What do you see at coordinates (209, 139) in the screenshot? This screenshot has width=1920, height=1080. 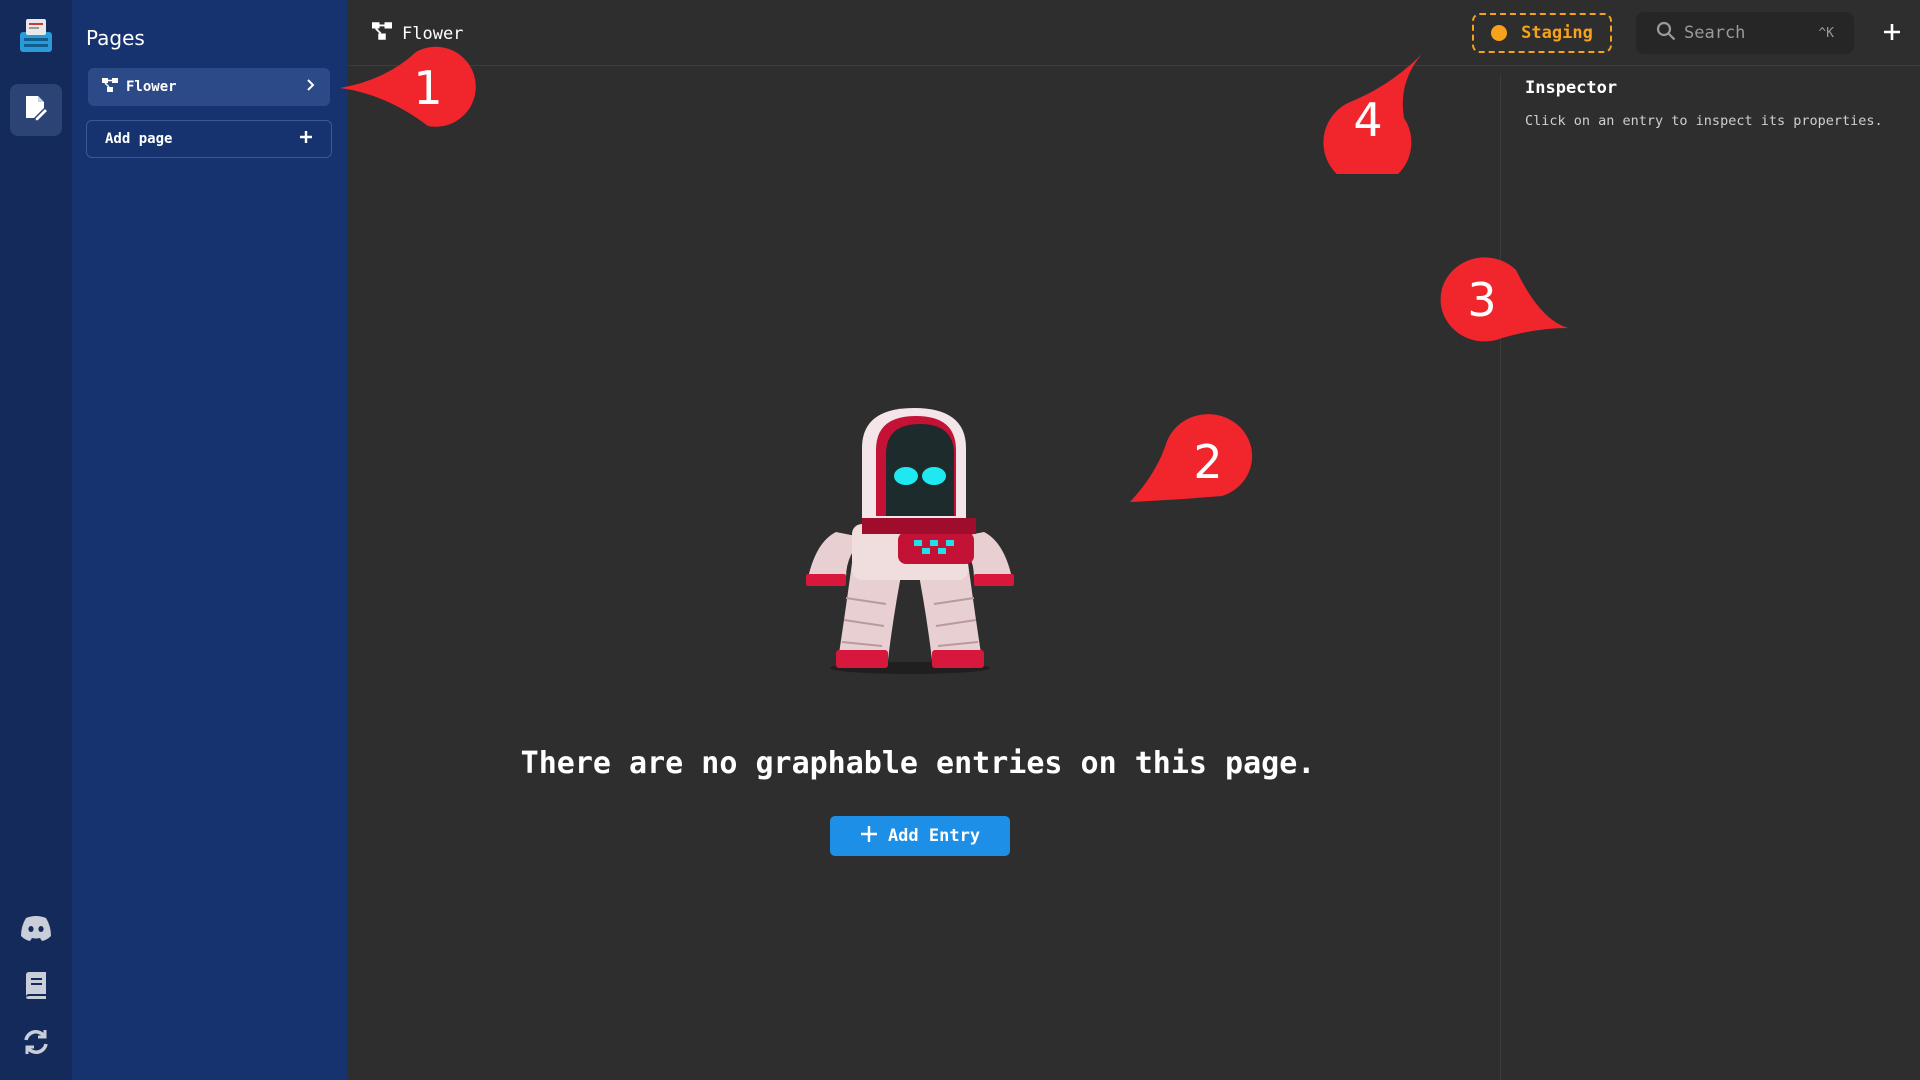 I see `add-page-button: Add page` at bounding box center [209, 139].